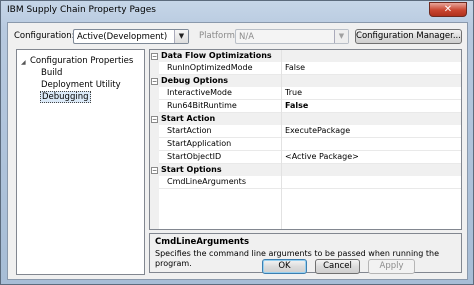 The width and height of the screenshot is (474, 285). I want to click on apply-button: Apply, so click(391, 266).